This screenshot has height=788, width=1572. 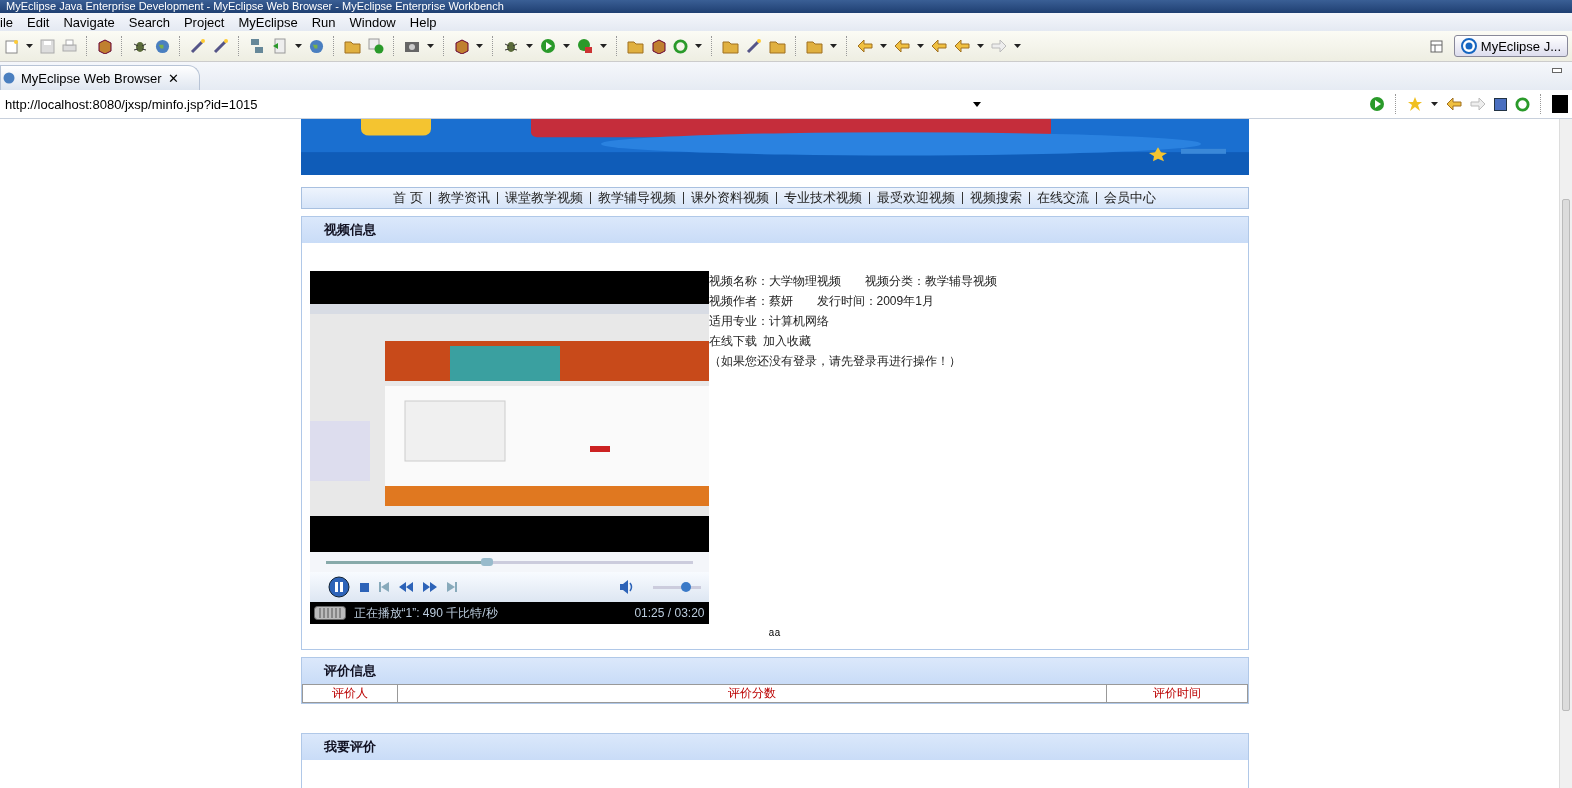 What do you see at coordinates (1062, 198) in the screenshot?
I see `nav-link: 在线交流` at bounding box center [1062, 198].